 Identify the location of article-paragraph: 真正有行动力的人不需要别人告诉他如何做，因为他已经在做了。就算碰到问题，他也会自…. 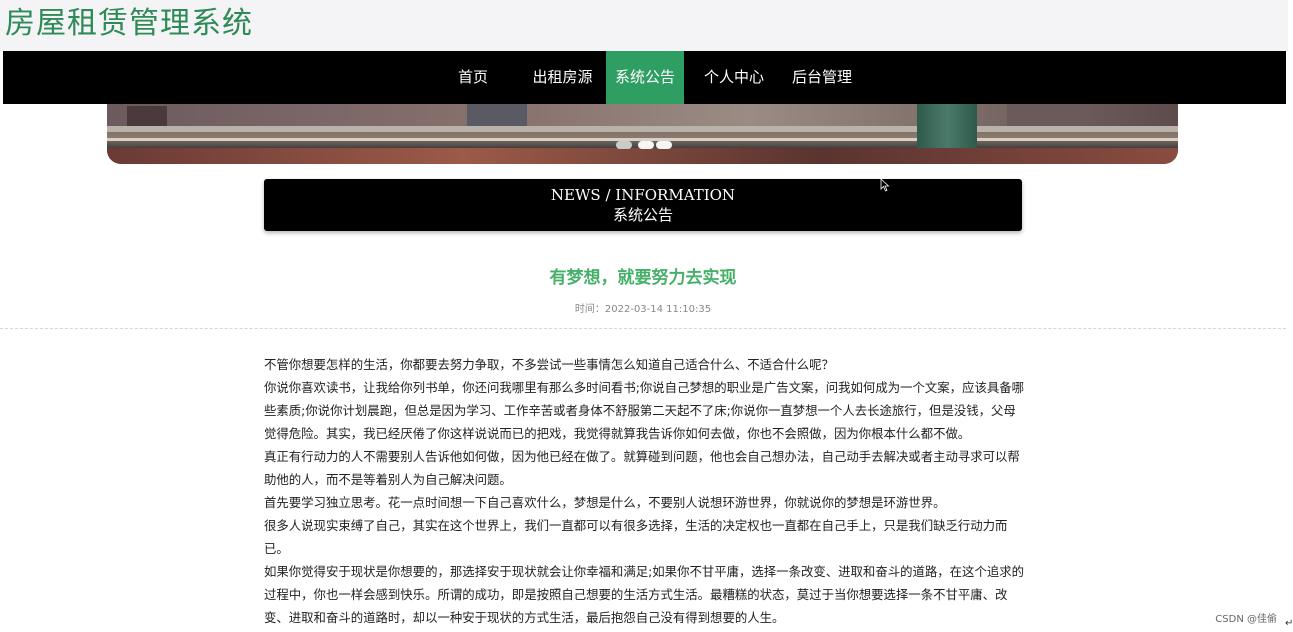
(642, 468).